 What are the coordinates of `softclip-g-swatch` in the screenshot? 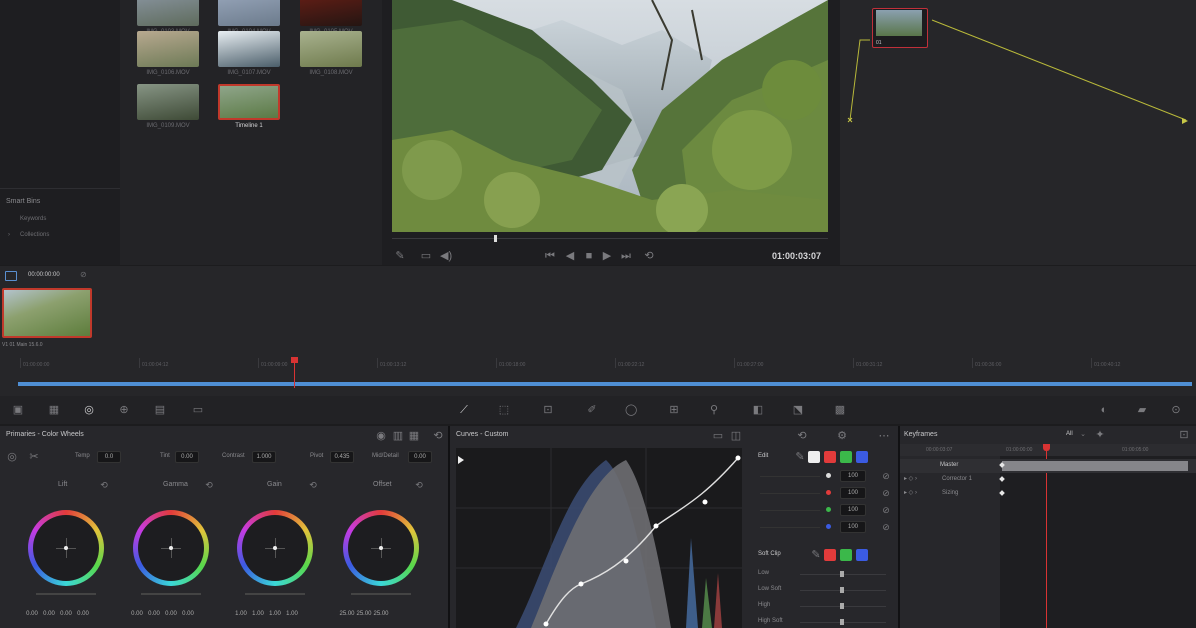 It's located at (846, 555).